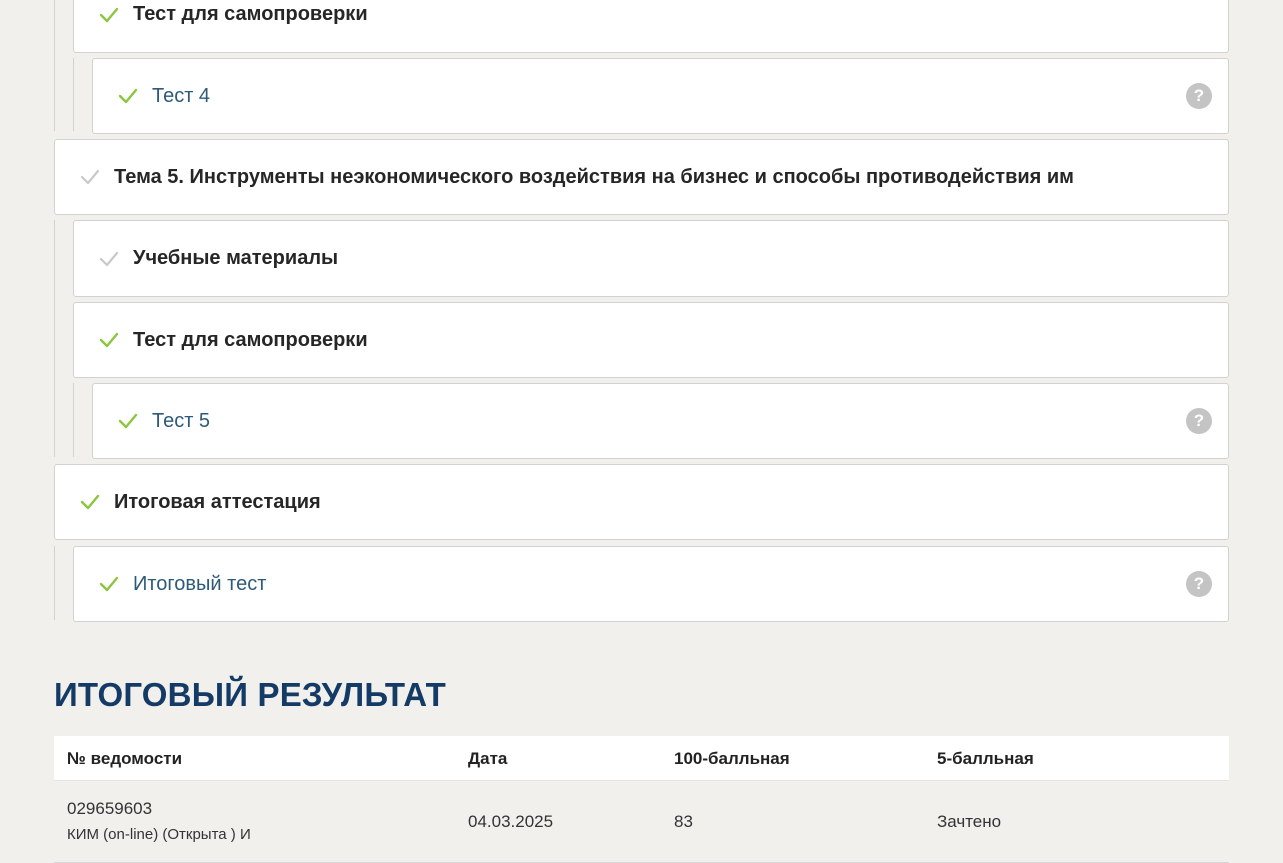  What do you see at coordinates (732, 758) in the screenshot?
I see `column-header-score100: 100-балльная` at bounding box center [732, 758].